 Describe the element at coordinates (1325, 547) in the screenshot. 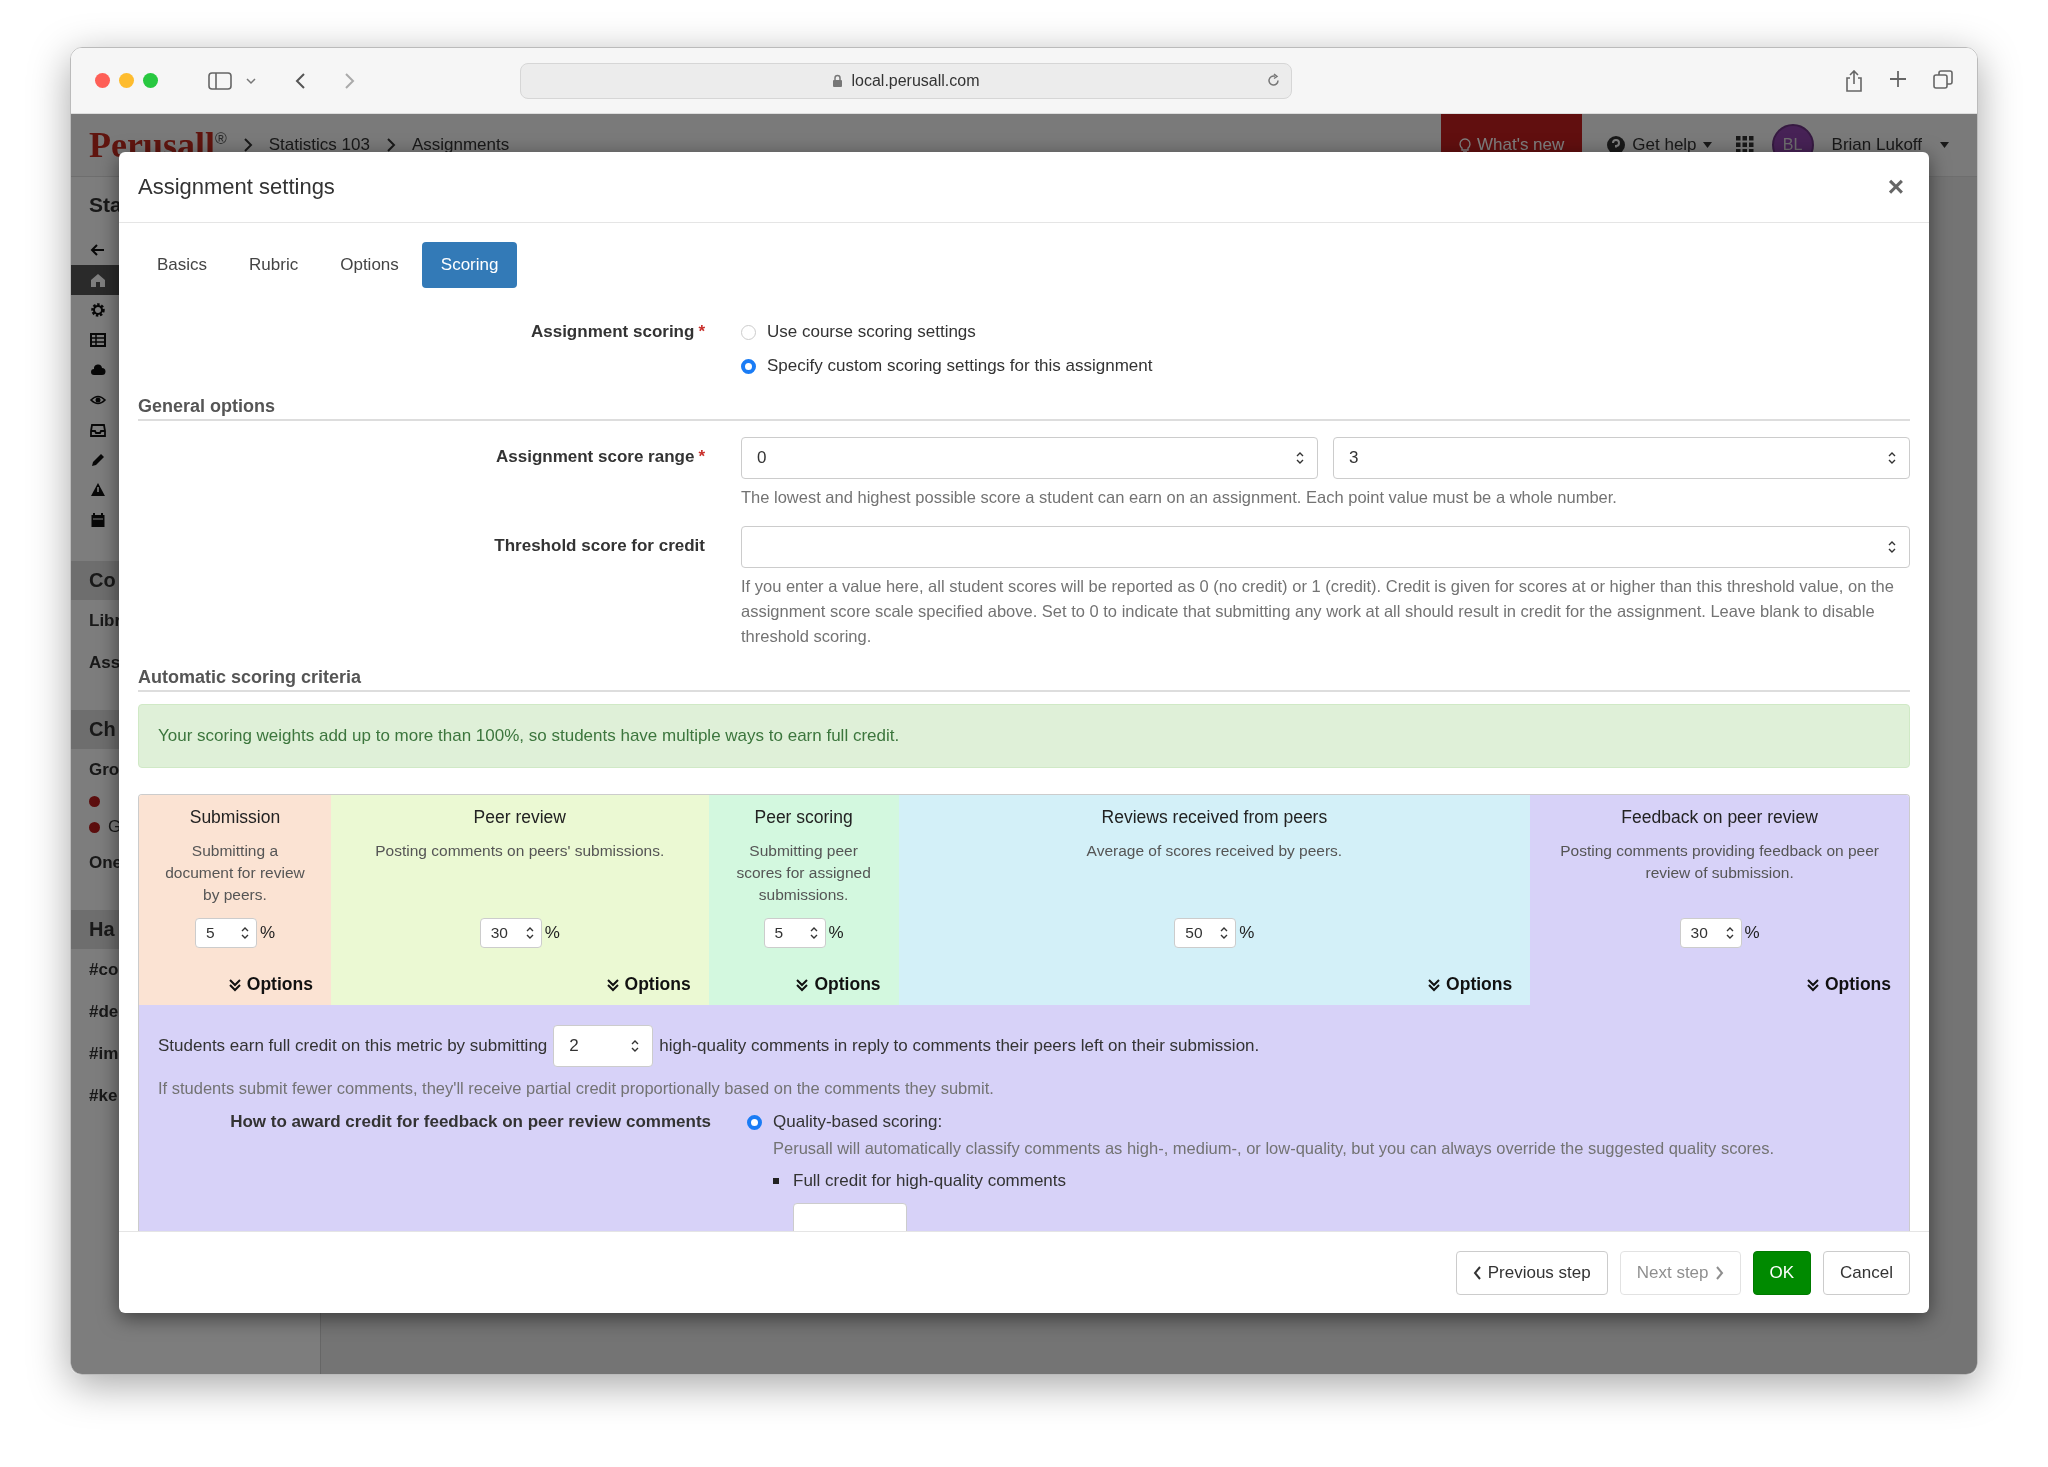

I see `threshold-field` at that location.